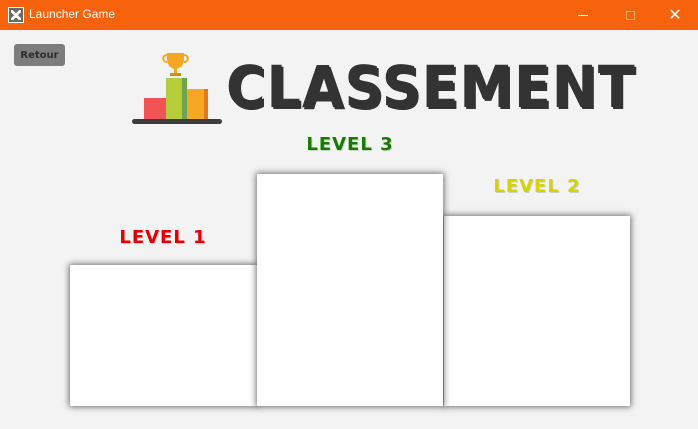 The height and width of the screenshot is (429, 698). I want to click on page-title: CLASSEMENT, so click(431, 87).